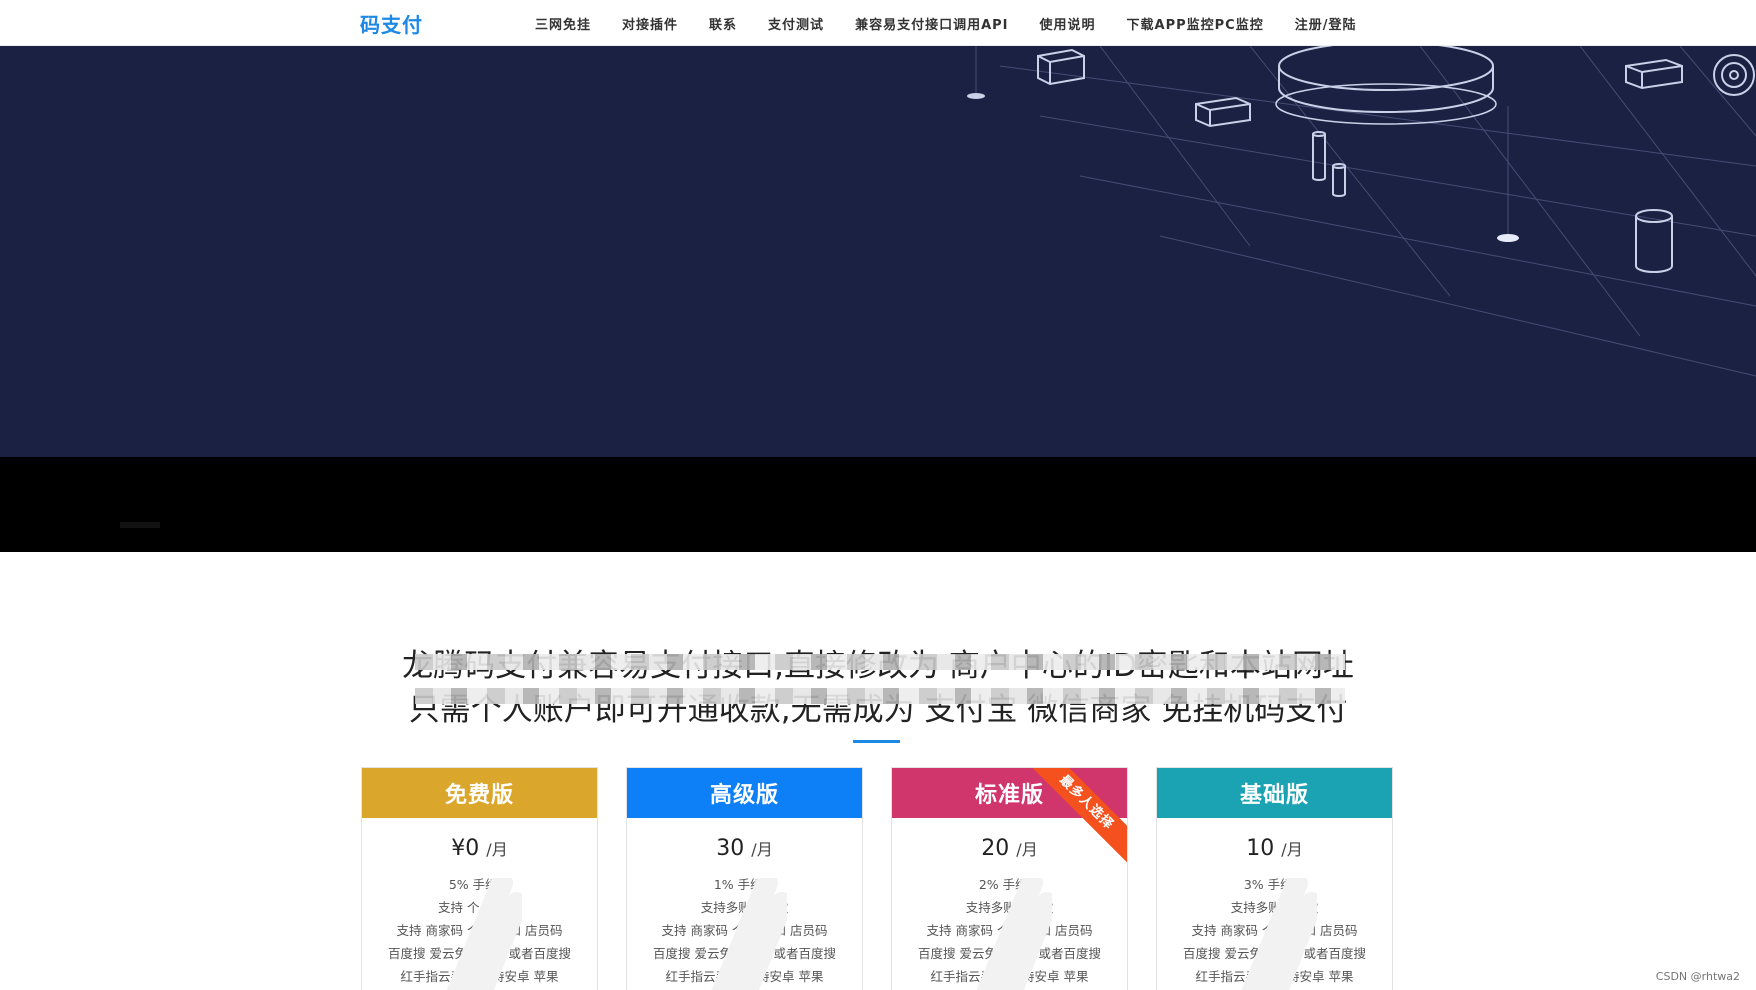 Image resolution: width=1756 pixels, height=990 pixels. What do you see at coordinates (465, 848) in the screenshot?
I see `plan-price-amount: ¥0` at bounding box center [465, 848].